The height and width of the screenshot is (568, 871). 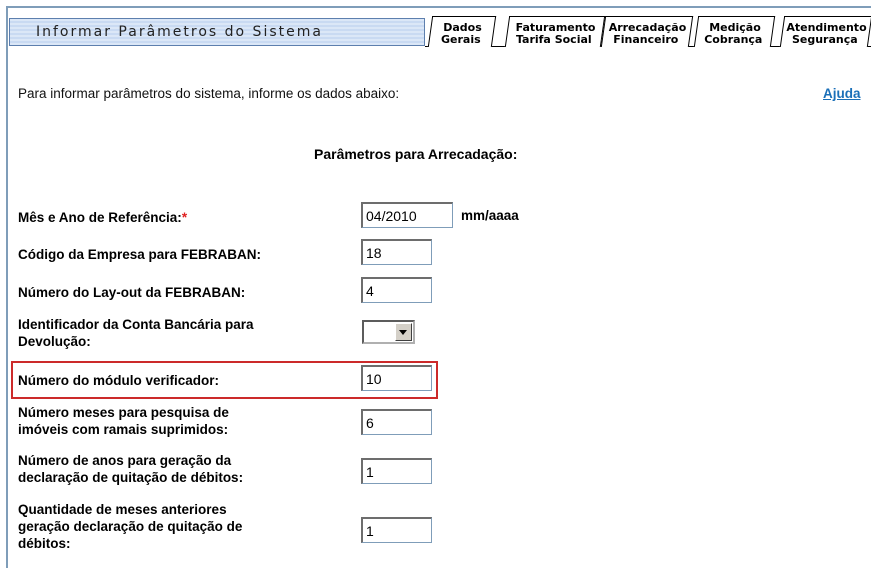 I want to click on meses-anteriores-label-line2: geração declaração de quitação de, so click(x=130, y=526).